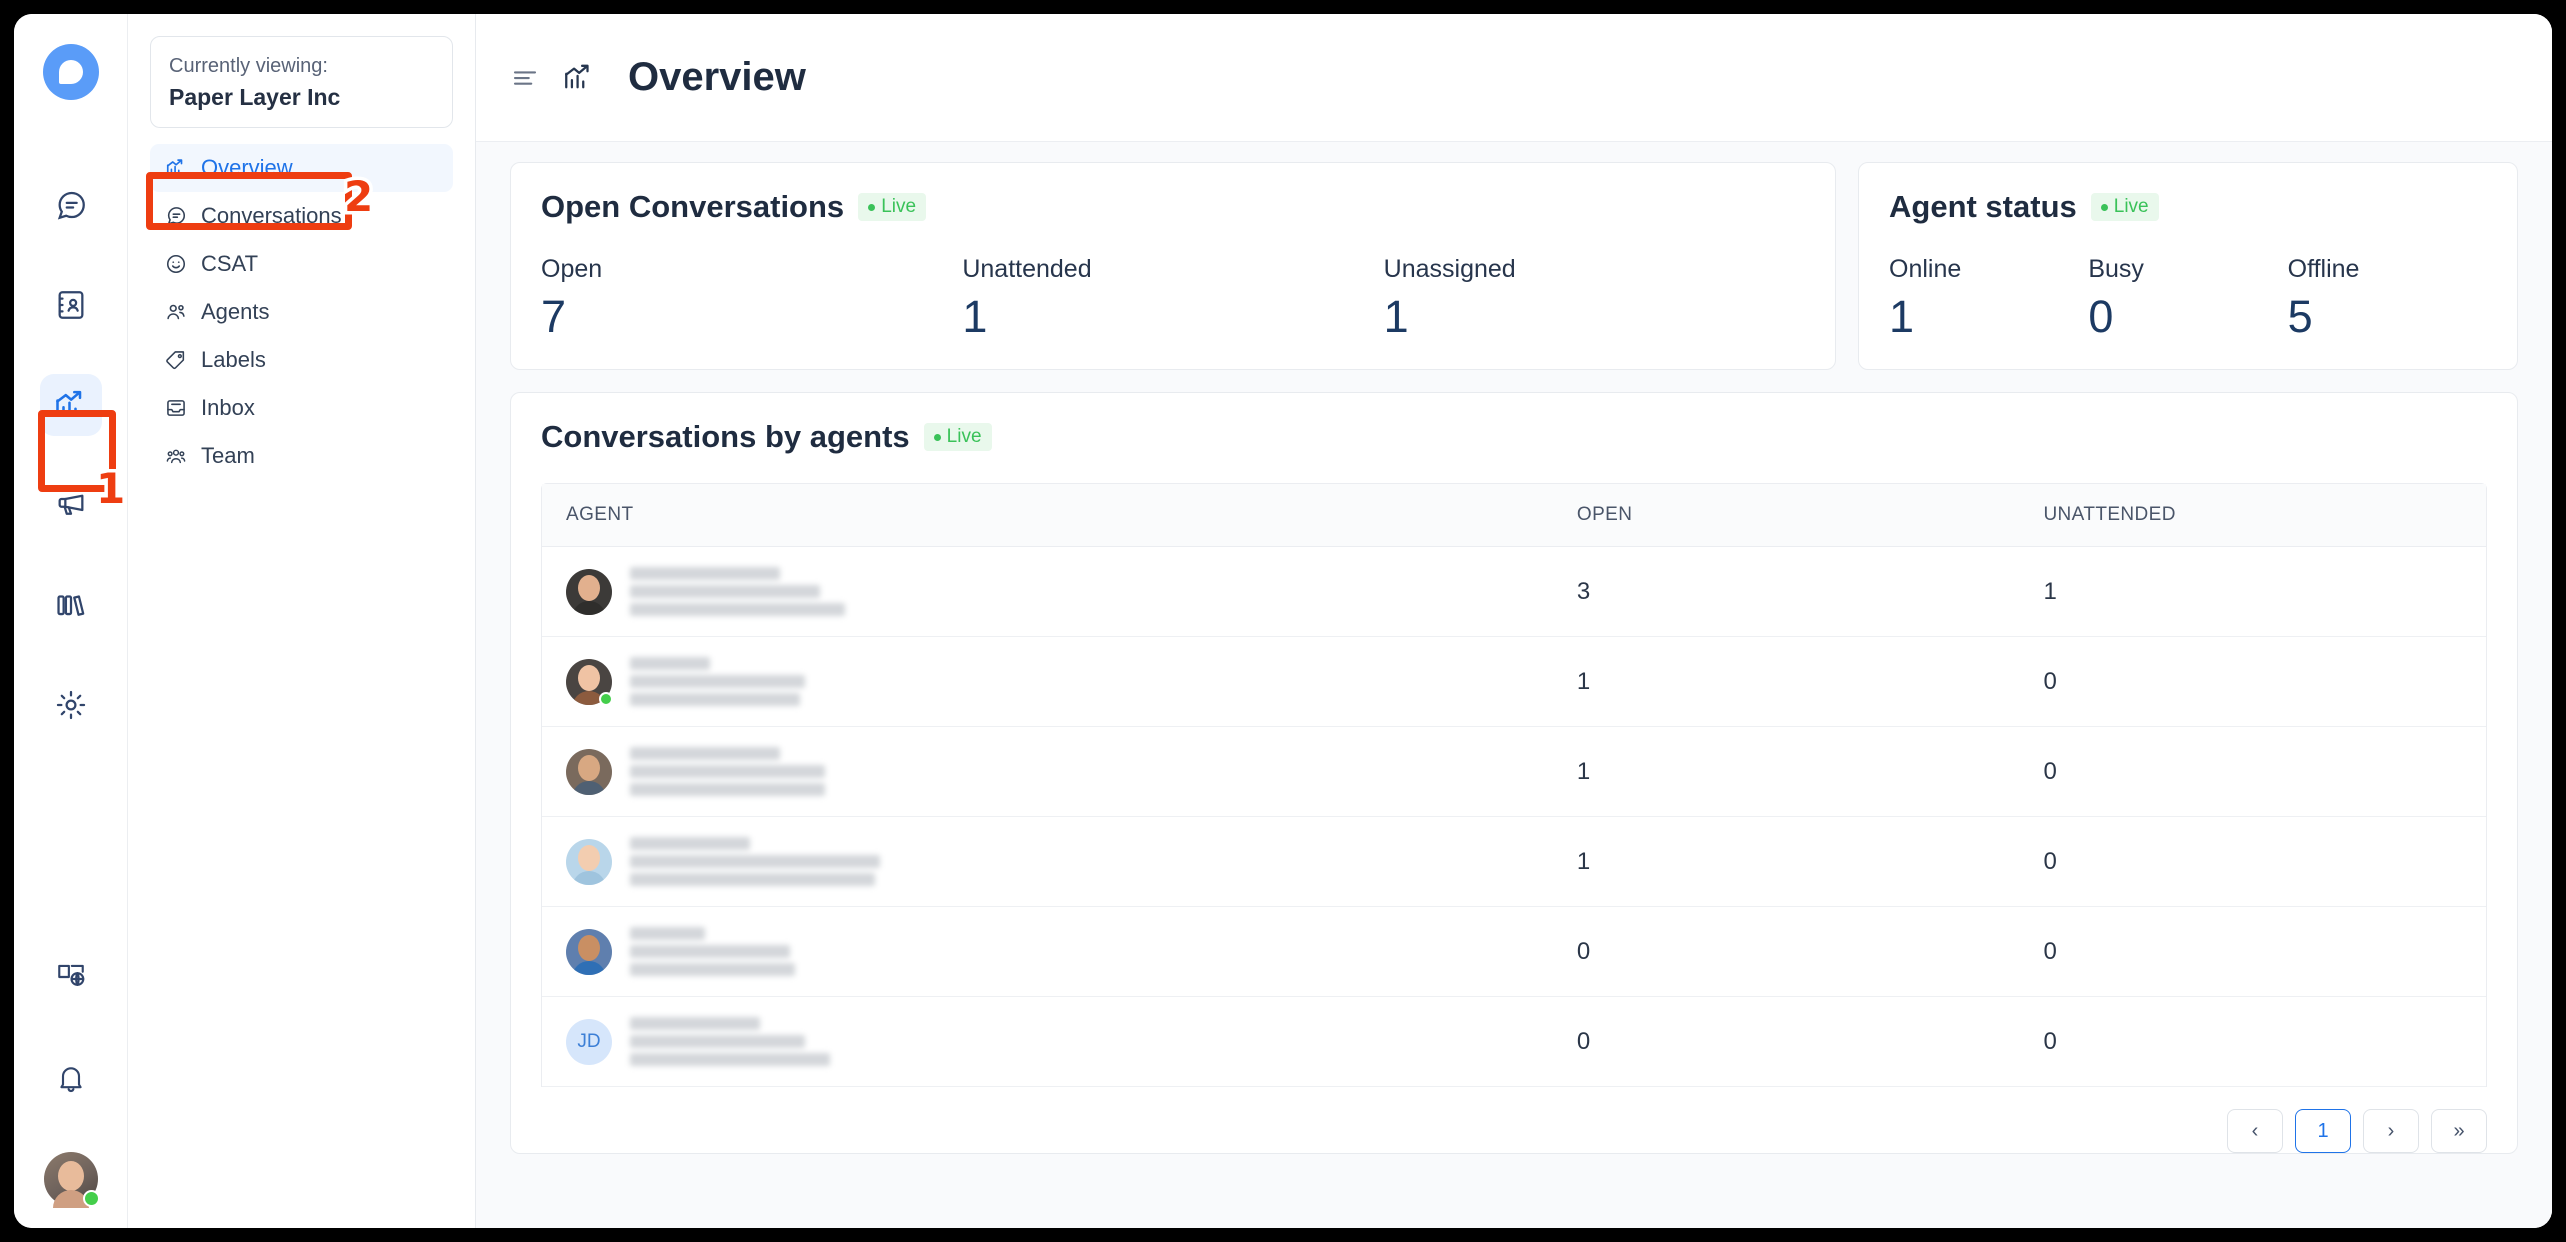 The height and width of the screenshot is (1242, 2566). I want to click on sidebar-item-team: Team, so click(301, 456).